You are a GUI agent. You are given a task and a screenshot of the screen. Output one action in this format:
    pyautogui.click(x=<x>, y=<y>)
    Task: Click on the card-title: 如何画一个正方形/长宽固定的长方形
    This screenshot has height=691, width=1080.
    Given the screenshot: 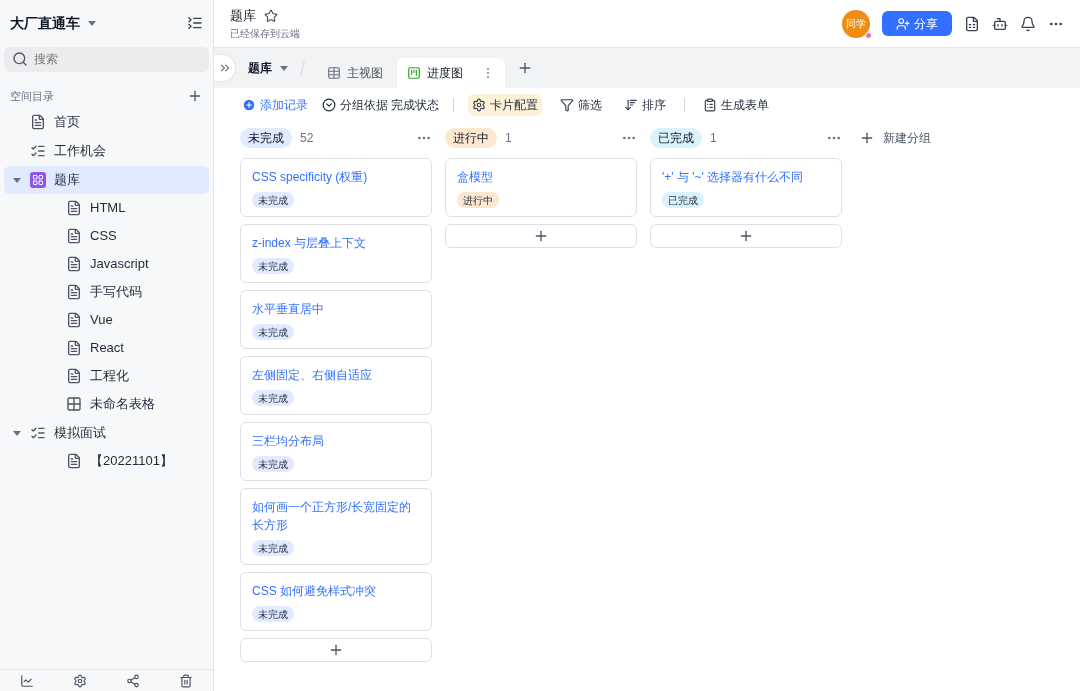 What is the action you would take?
    pyautogui.click(x=332, y=516)
    